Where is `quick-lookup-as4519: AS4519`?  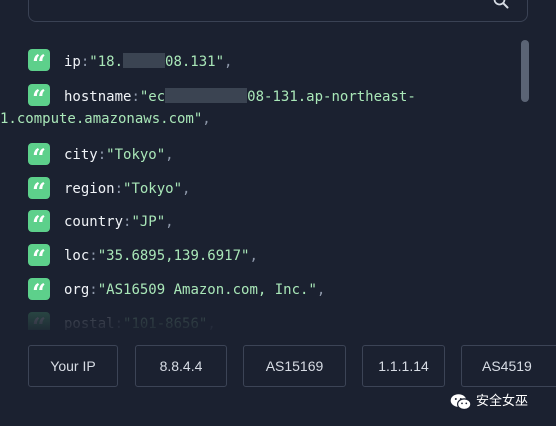 quick-lookup-as4519: AS4519 is located at coordinates (508, 366).